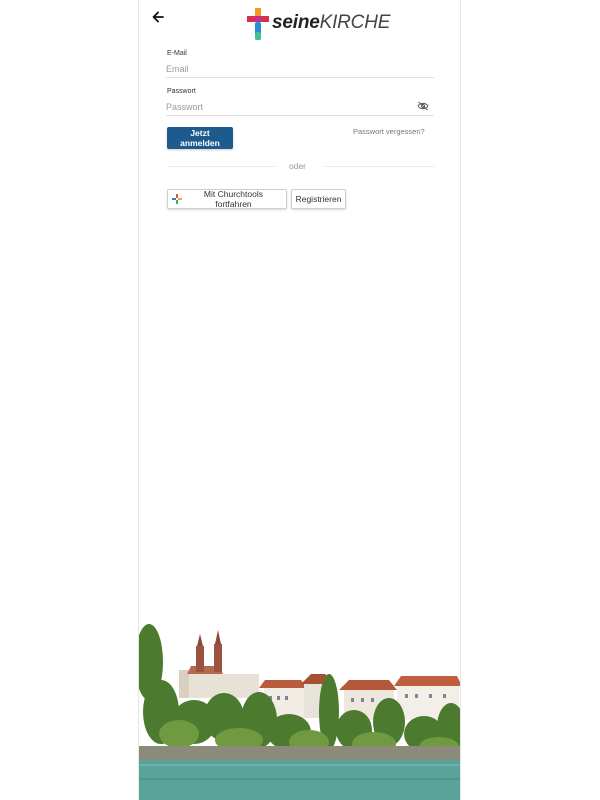 This screenshot has height=800, width=600. I want to click on app-logo: seineKIRCHE, so click(317, 24).